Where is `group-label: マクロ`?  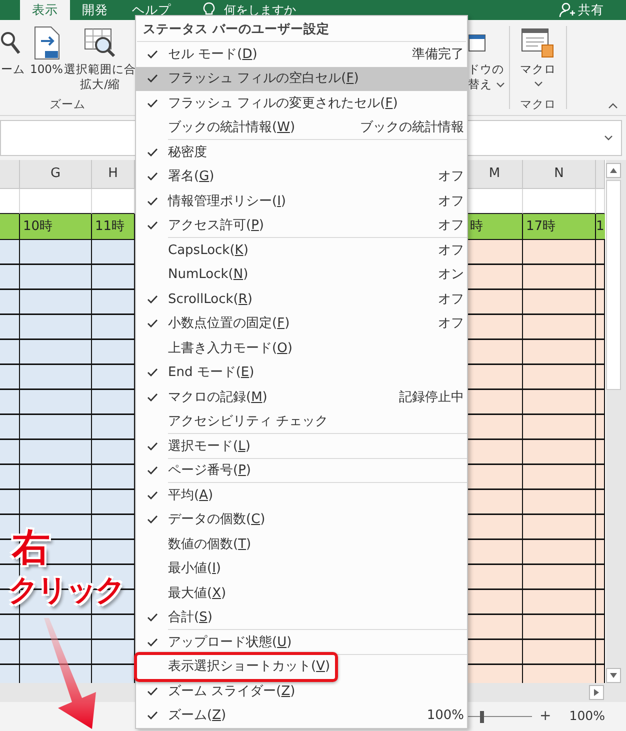
group-label: マクロ is located at coordinates (538, 105).